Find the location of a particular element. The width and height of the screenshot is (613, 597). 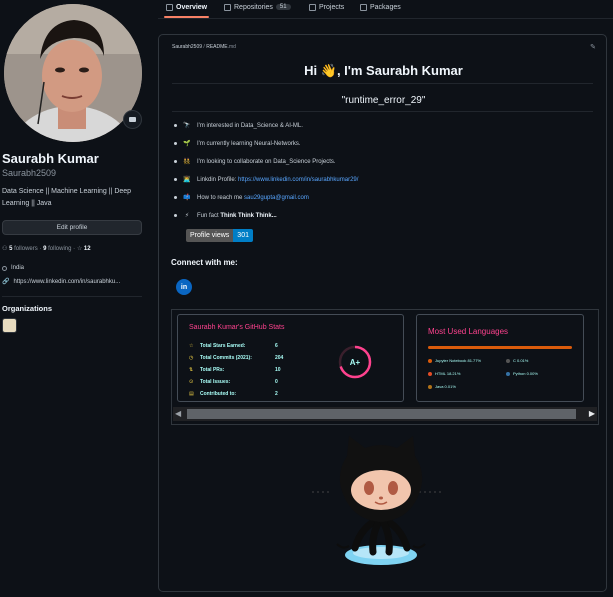

profile-login: Saurabh2509 is located at coordinates (29, 173).